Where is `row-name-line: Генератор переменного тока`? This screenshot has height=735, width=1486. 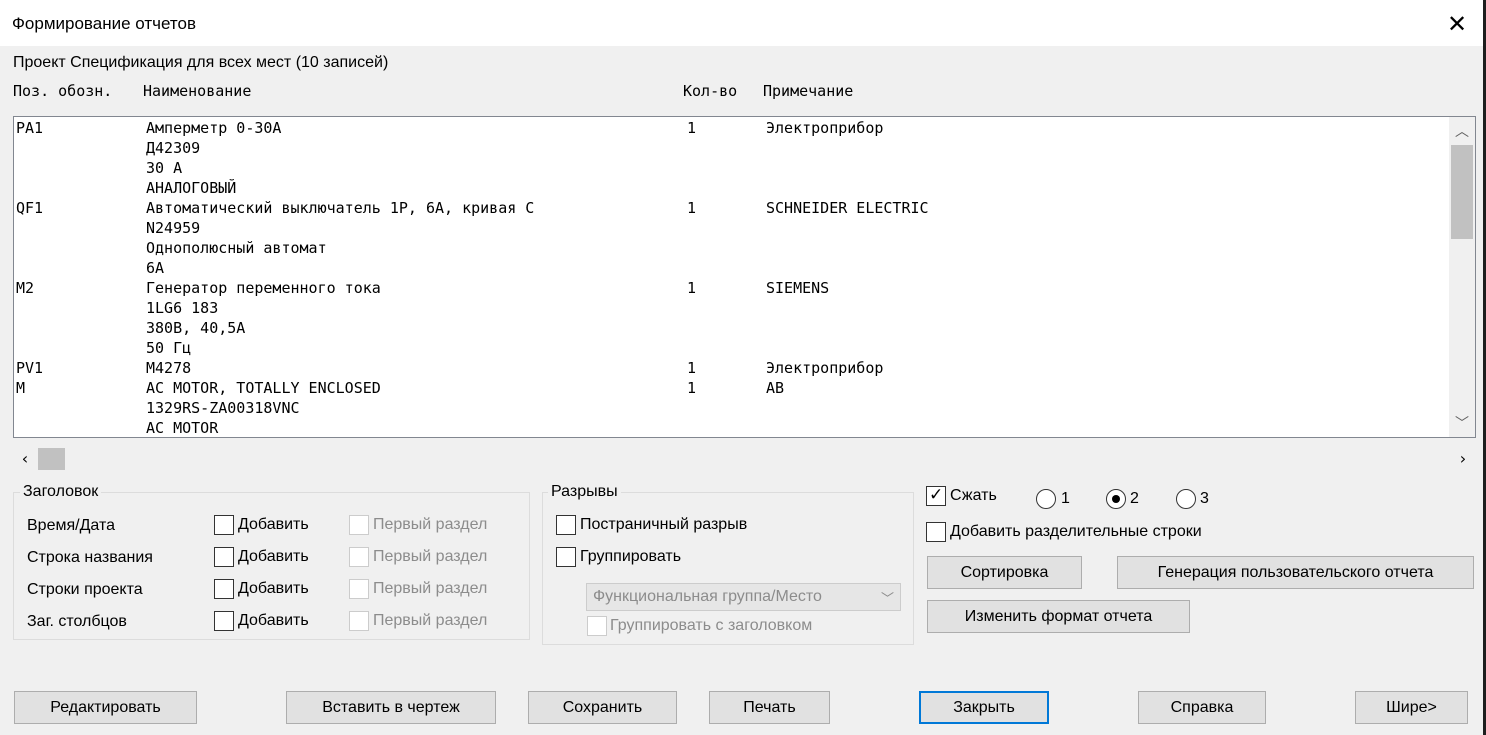 row-name-line: Генератор переменного тока is located at coordinates (263, 288).